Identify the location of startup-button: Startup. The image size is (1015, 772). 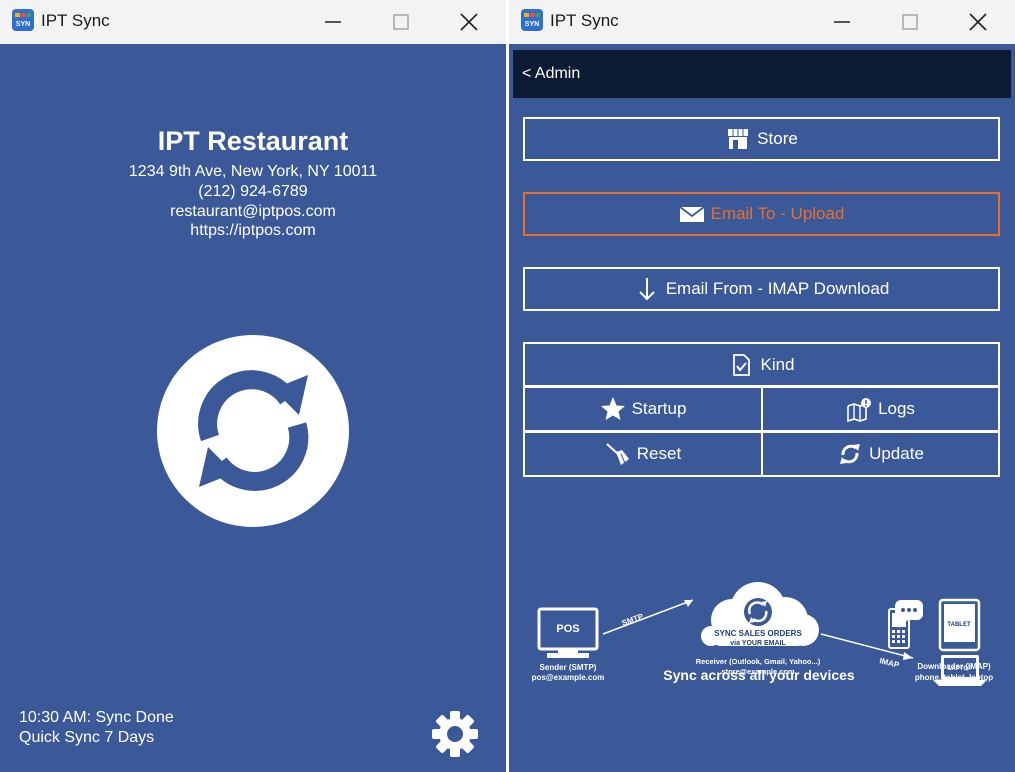
(643, 409).